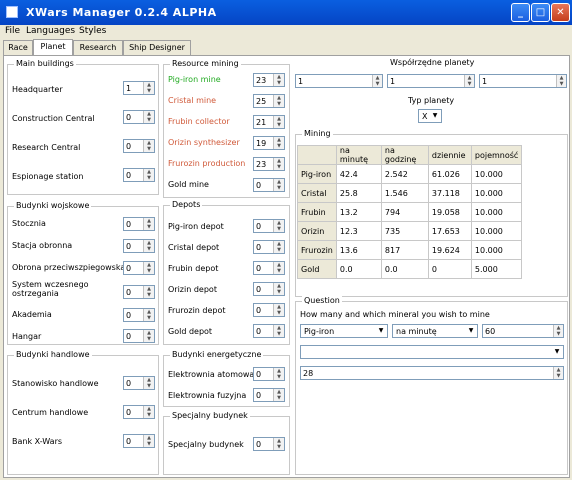  Describe the element at coordinates (37, 89) in the screenshot. I see `headquarter-label: Headquarter` at that location.